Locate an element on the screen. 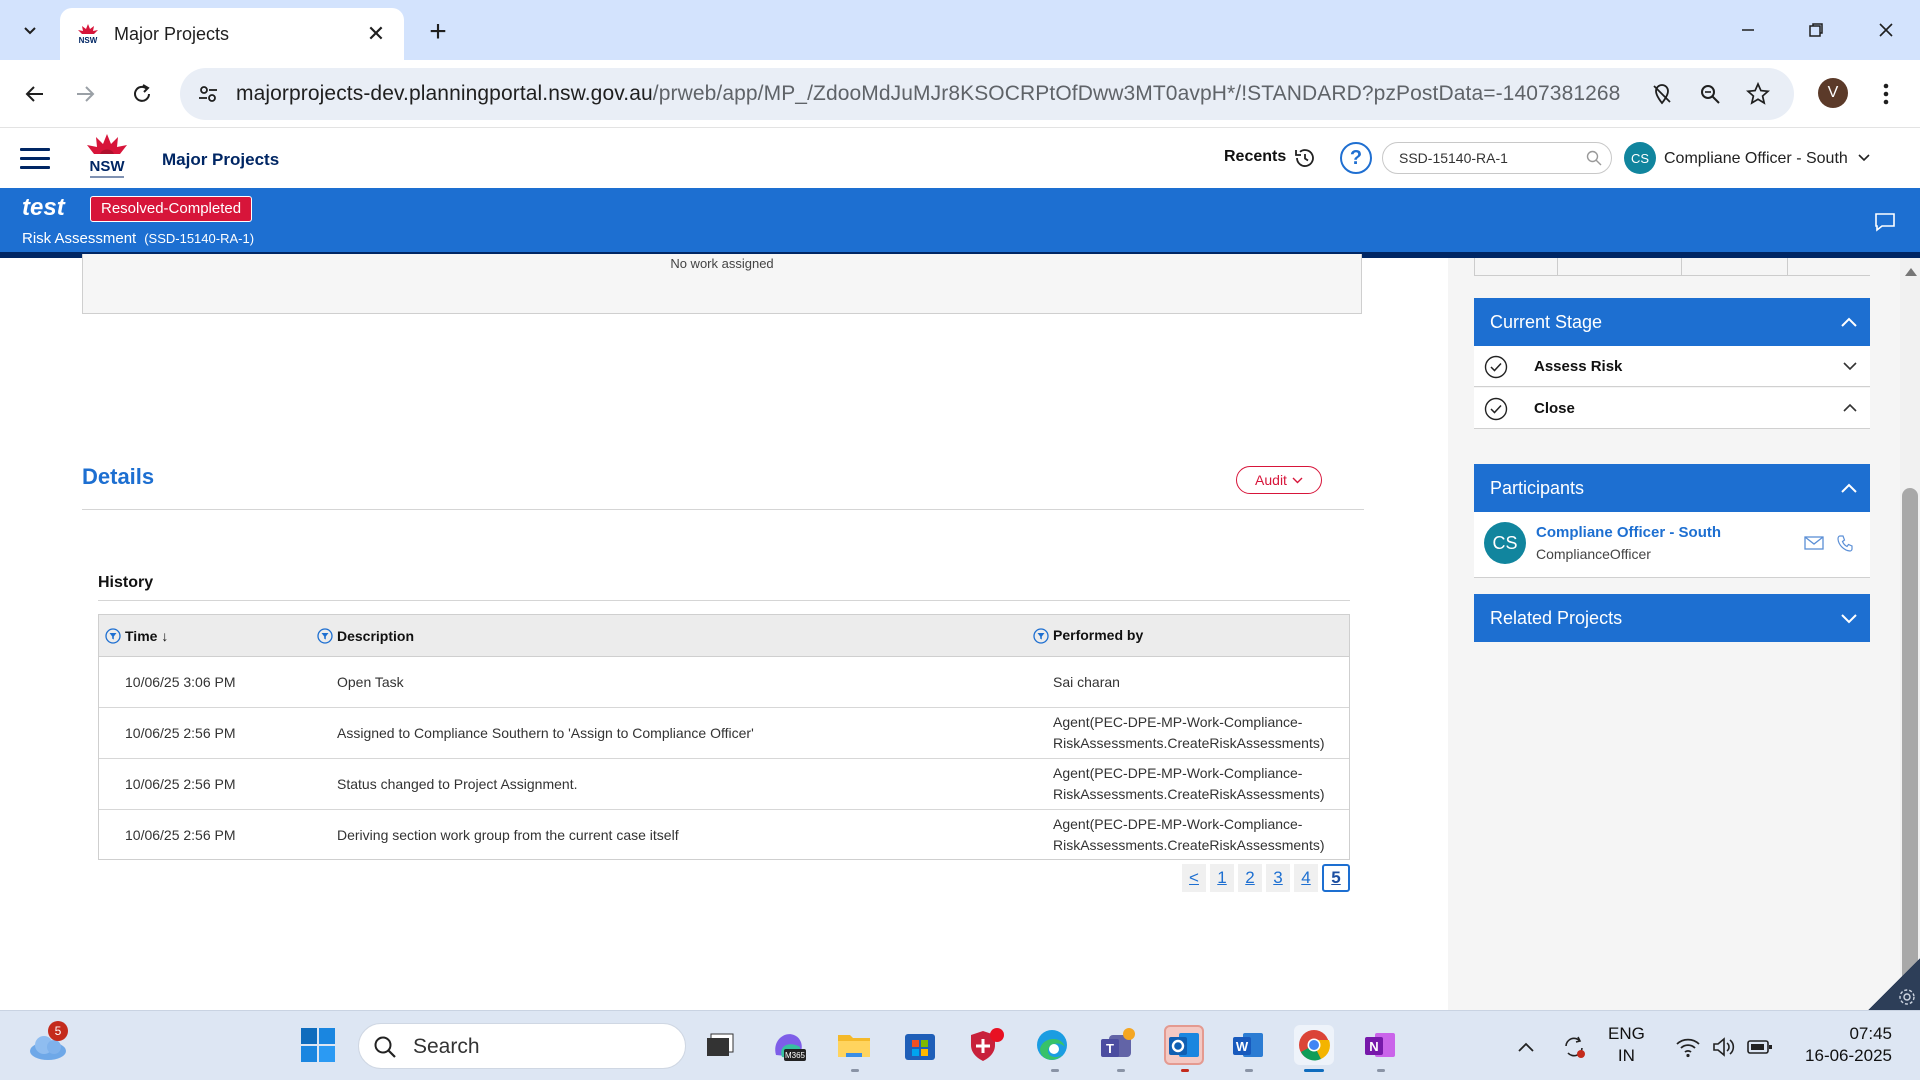 The height and width of the screenshot is (1080, 1920). help-icon: ? is located at coordinates (1356, 158).